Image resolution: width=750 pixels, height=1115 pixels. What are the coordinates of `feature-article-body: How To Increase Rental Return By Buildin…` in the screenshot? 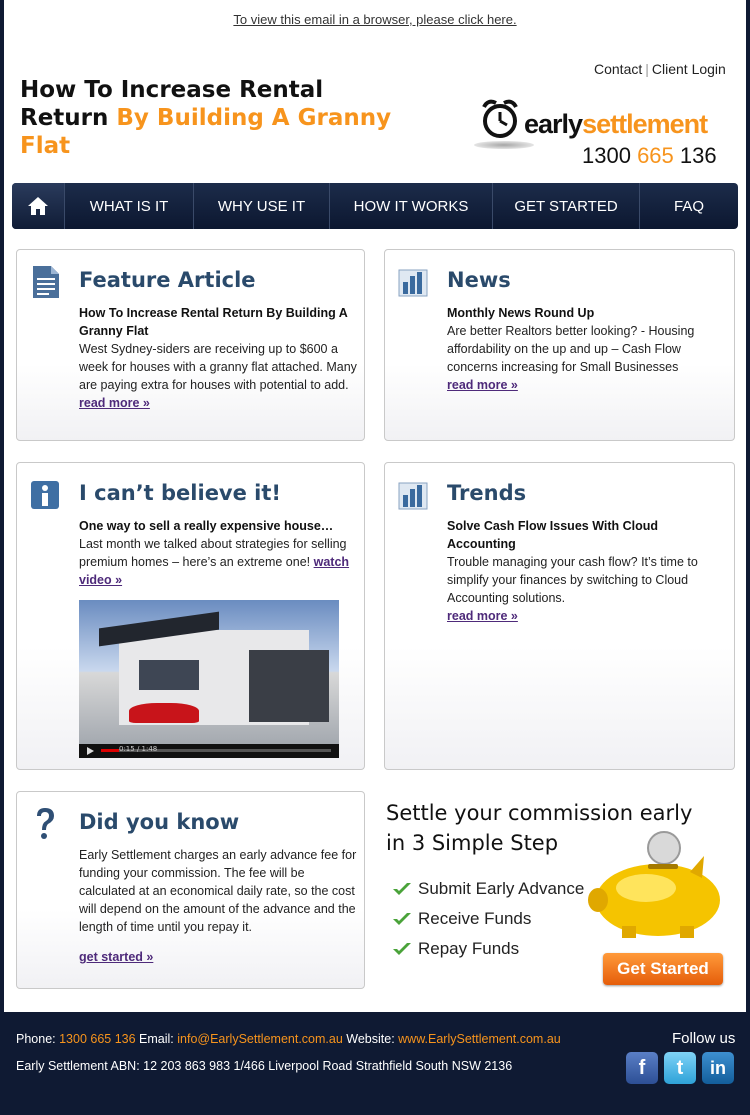 It's located at (219, 358).